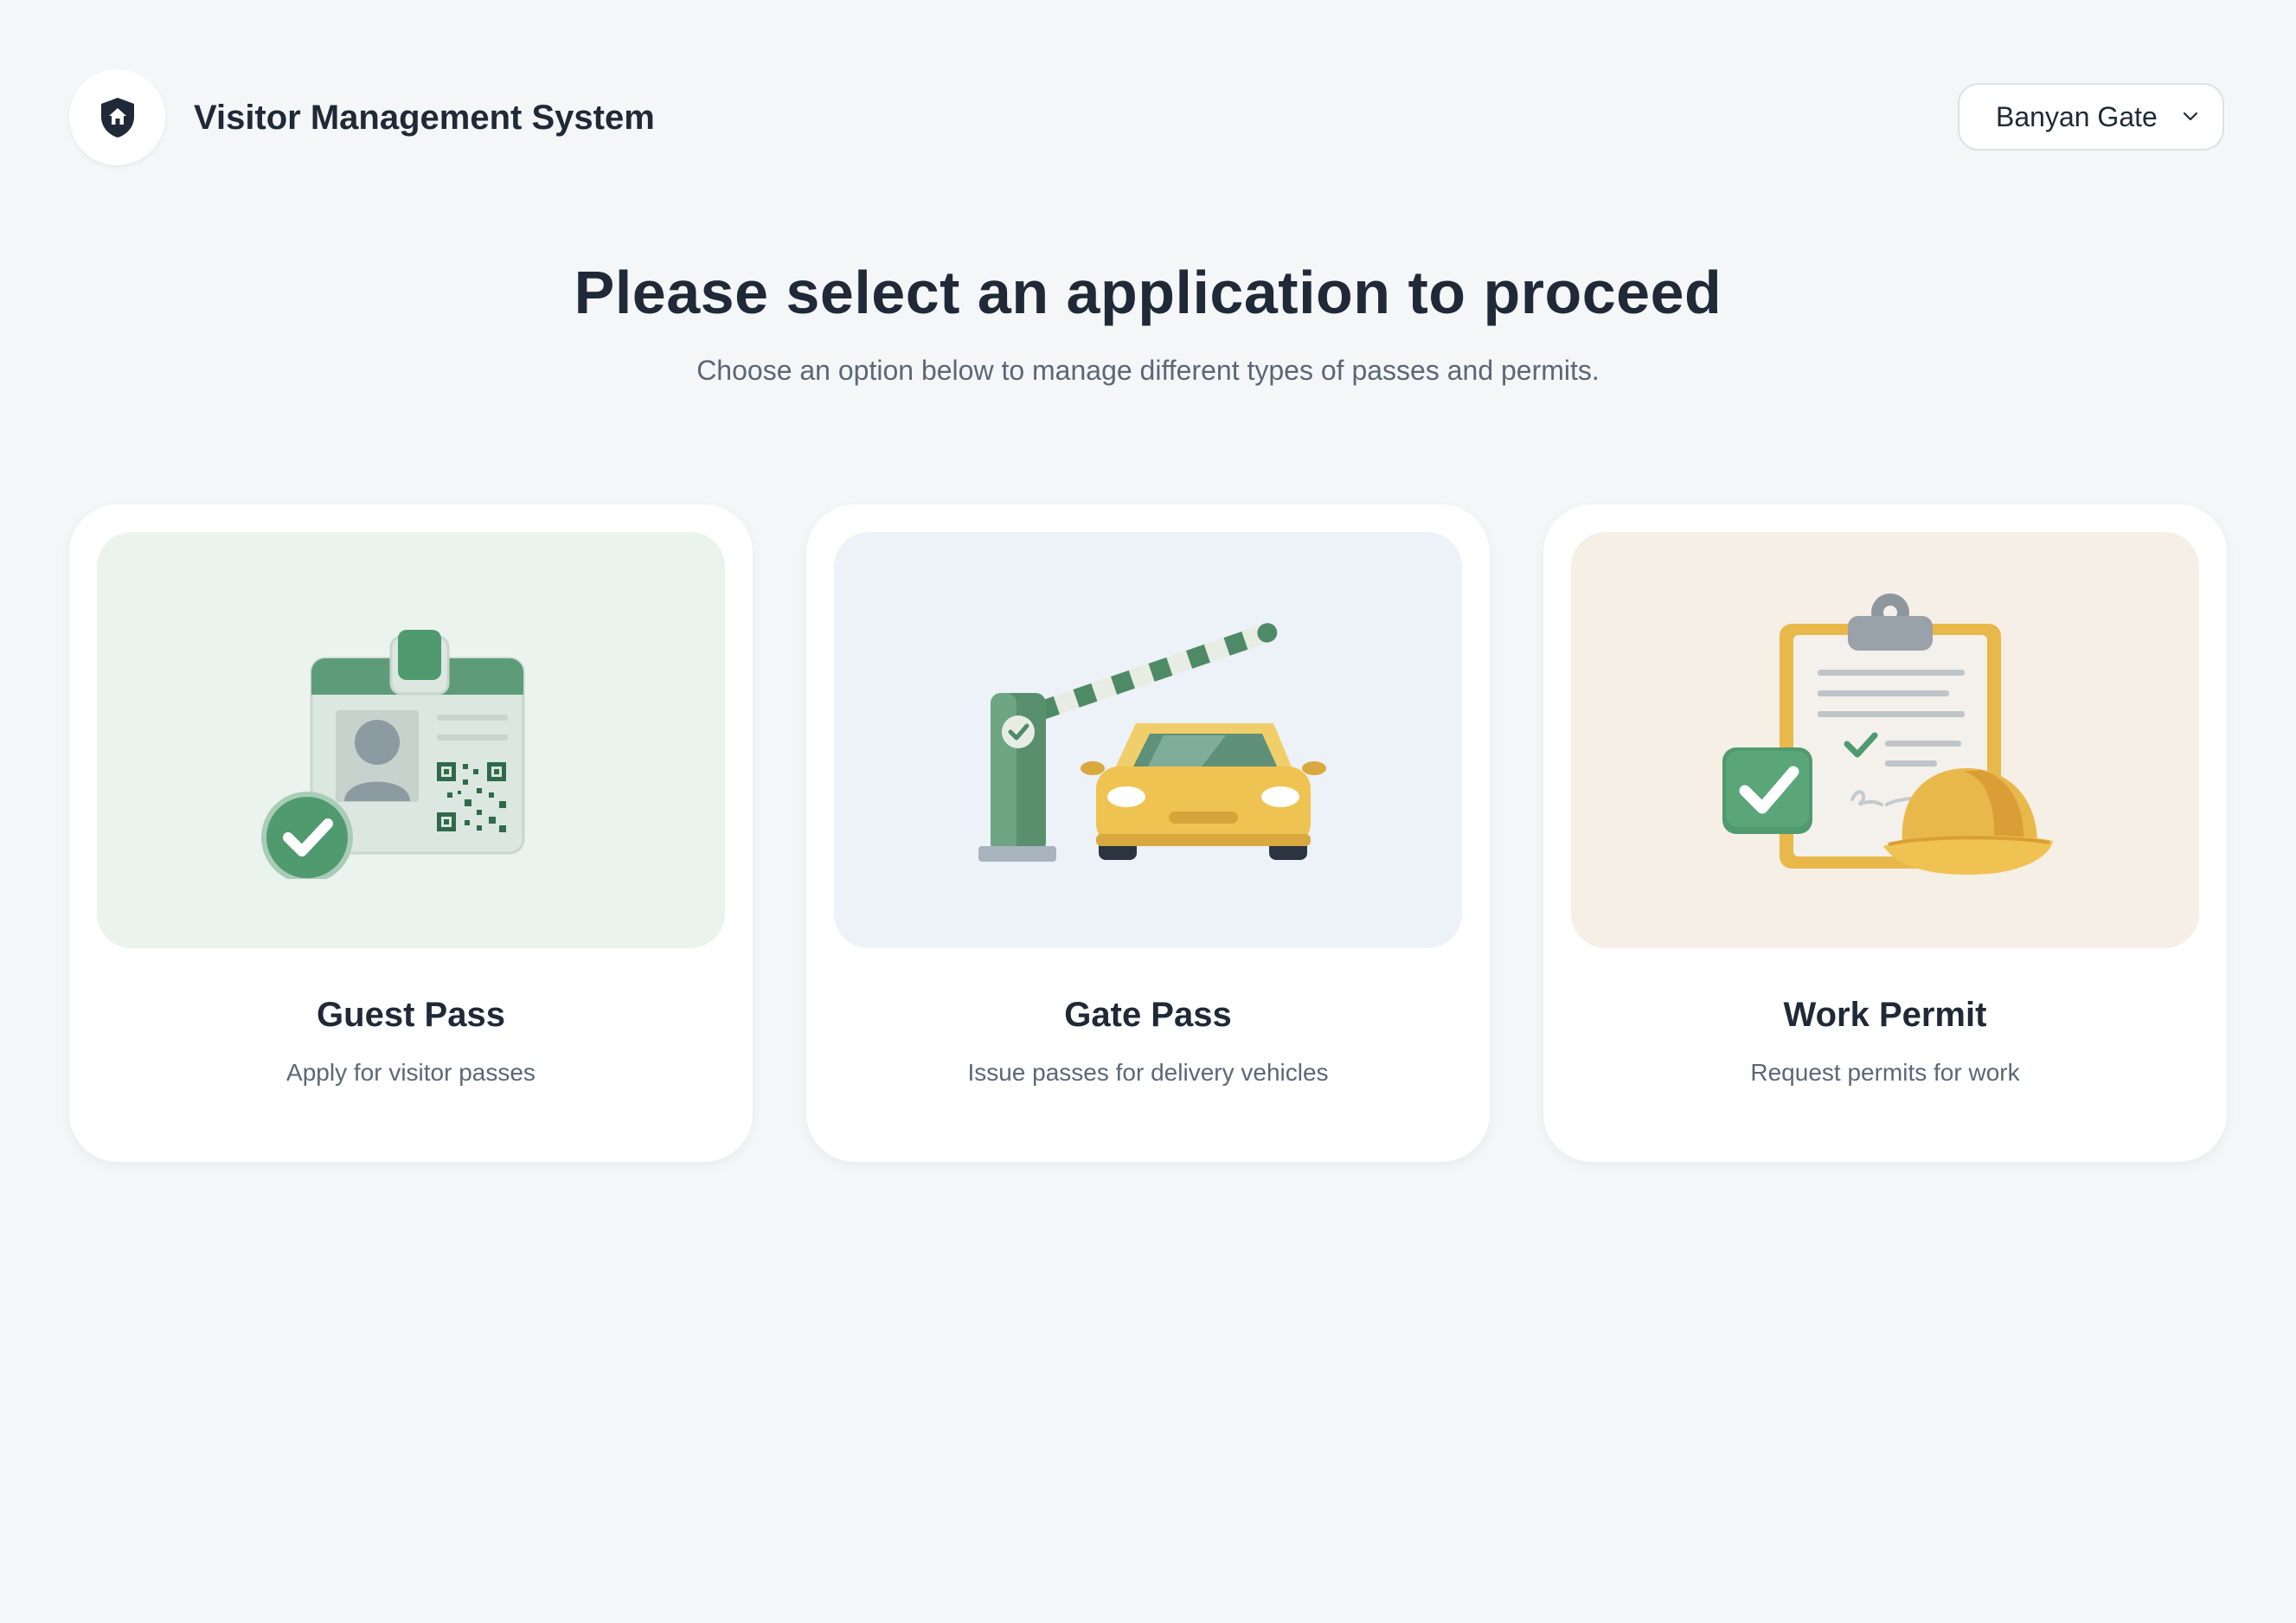 This screenshot has width=2296, height=1623. Describe the element at coordinates (411, 1072) in the screenshot. I see `guest-pass-description: Apply for visitor passes` at that location.